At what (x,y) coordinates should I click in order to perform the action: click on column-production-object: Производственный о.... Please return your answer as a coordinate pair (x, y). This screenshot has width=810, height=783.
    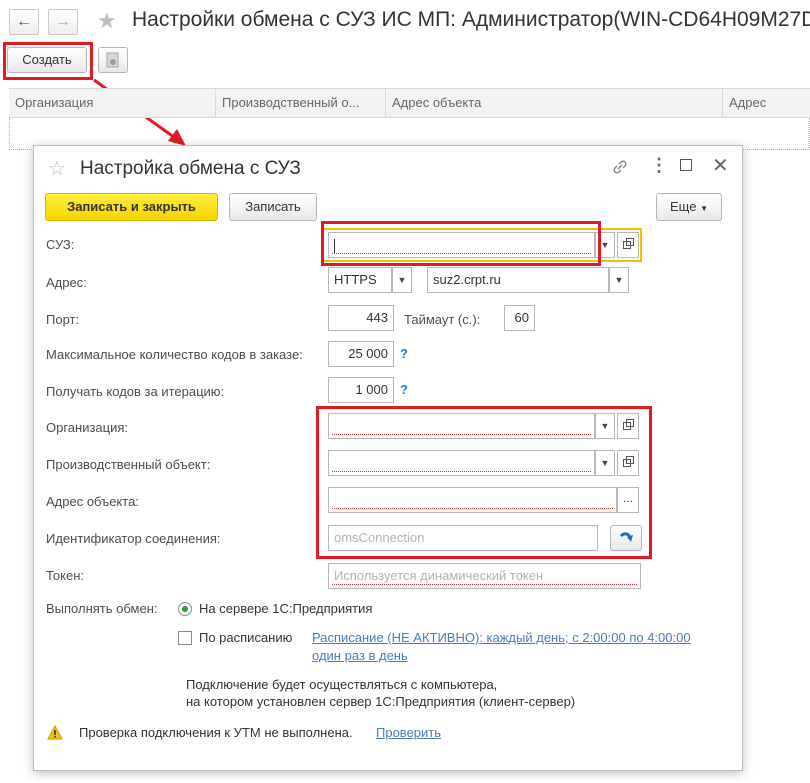
    Looking at the image, I should click on (301, 103).